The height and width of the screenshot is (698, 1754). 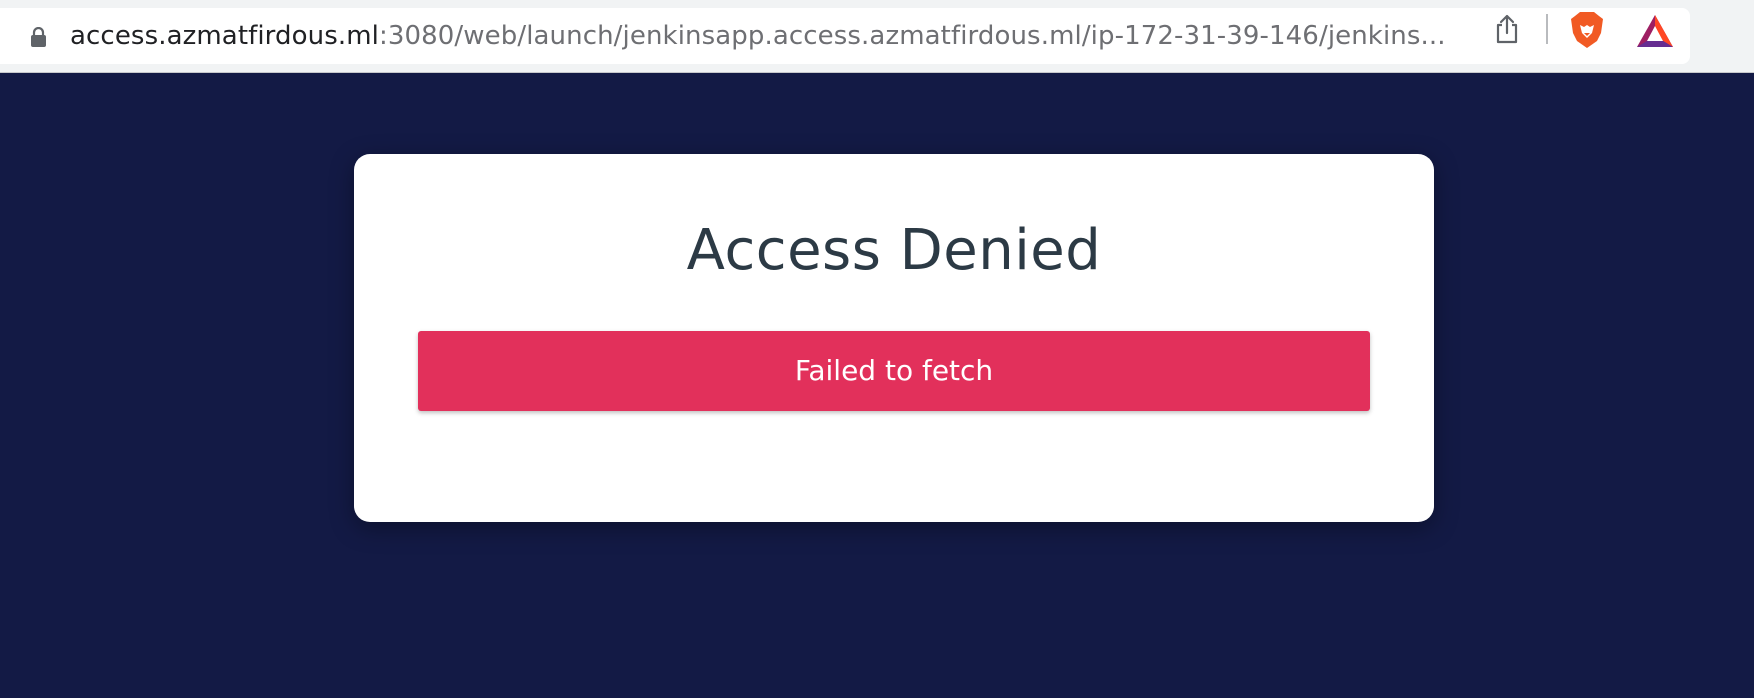 What do you see at coordinates (224, 36) in the screenshot?
I see `url-host: access.azmatfirdous.ml` at bounding box center [224, 36].